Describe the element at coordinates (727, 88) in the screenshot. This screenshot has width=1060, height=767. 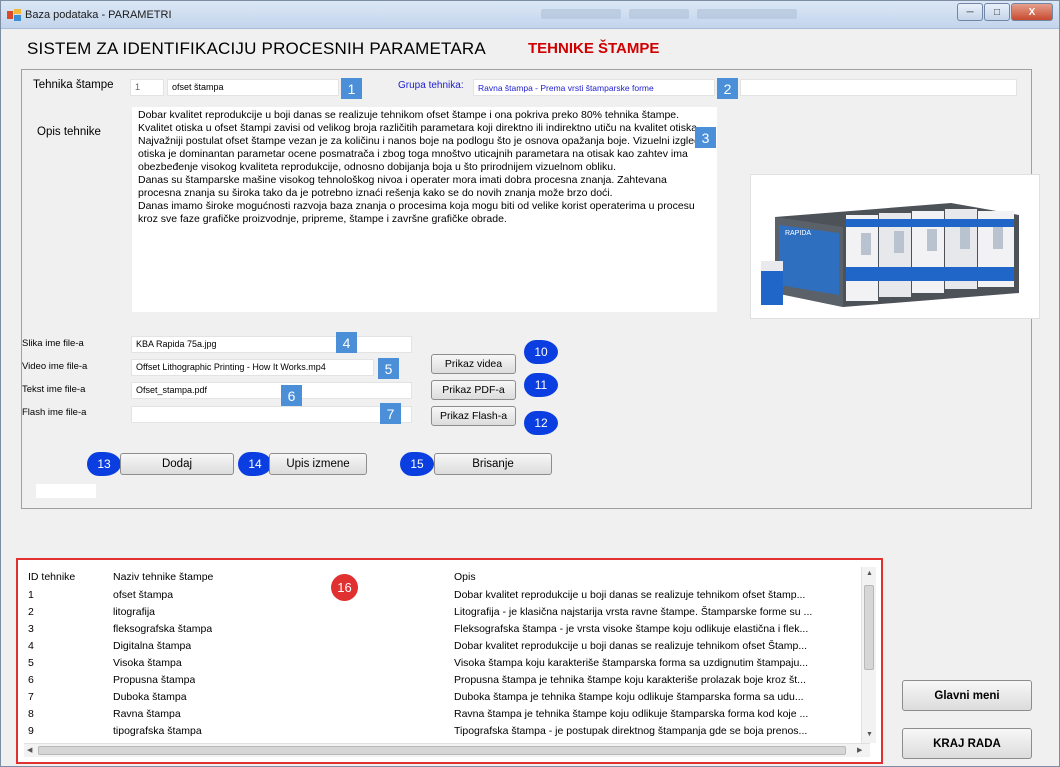
I see `badge-2: 2` at that location.